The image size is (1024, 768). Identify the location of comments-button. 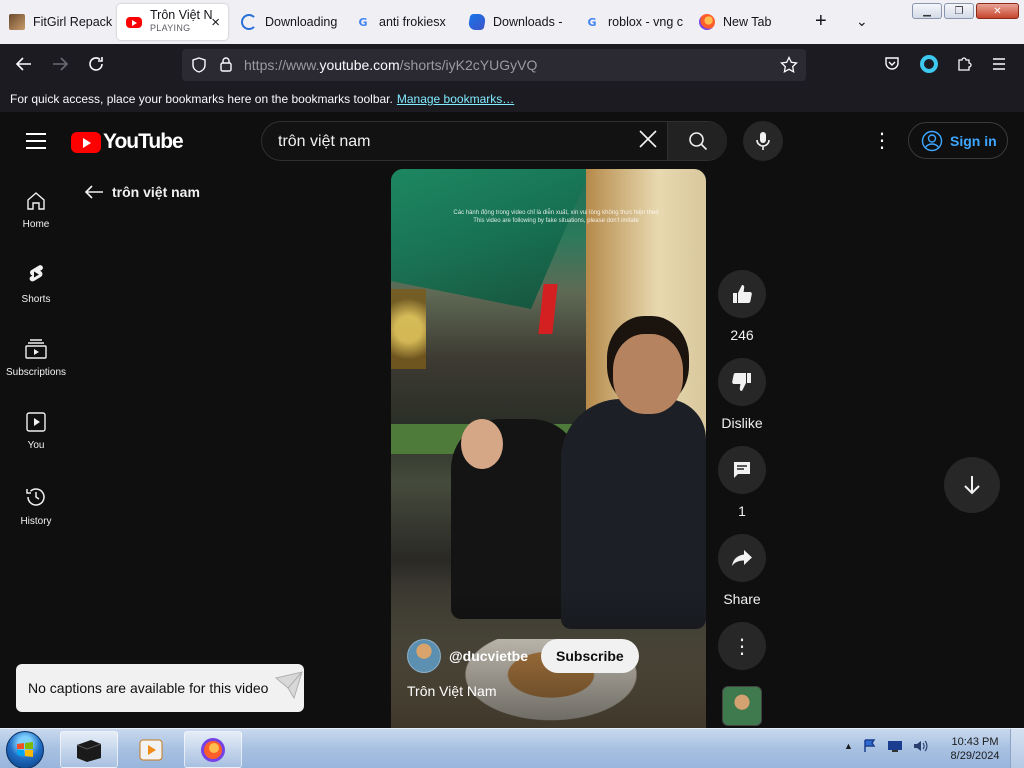
(742, 470).